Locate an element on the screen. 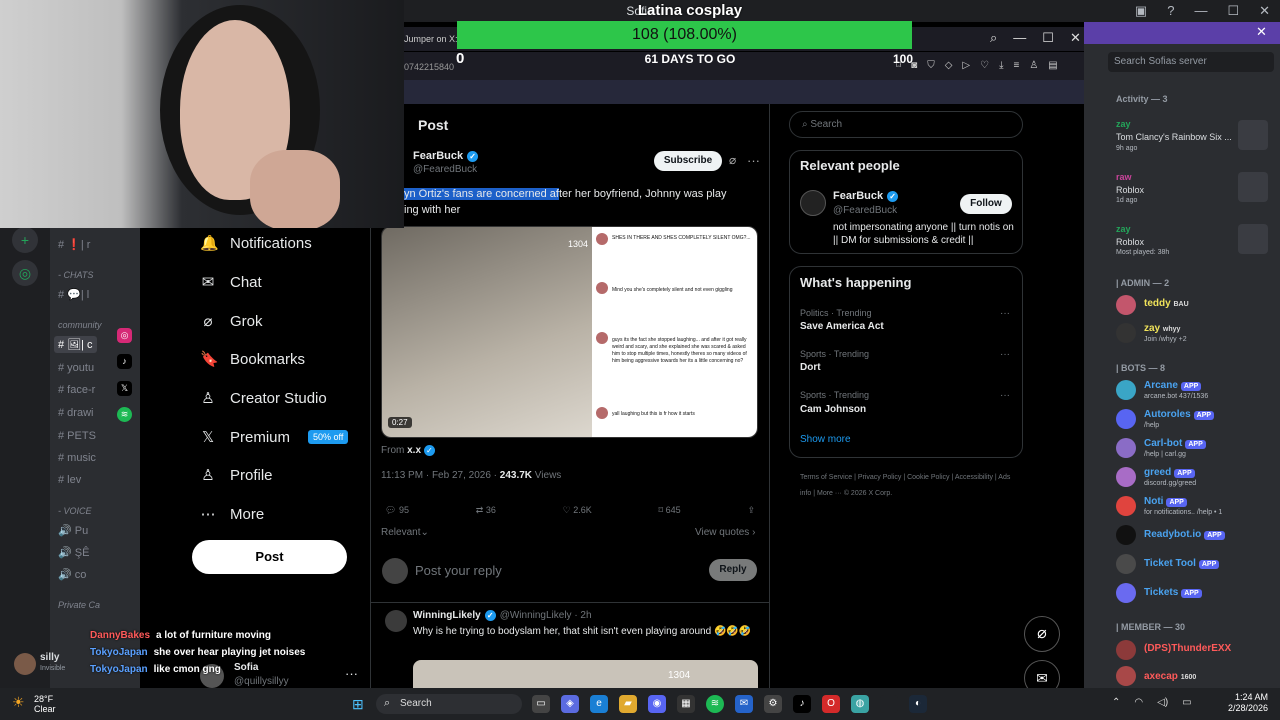  steam-icon: ◐ is located at coordinates (918, 704).